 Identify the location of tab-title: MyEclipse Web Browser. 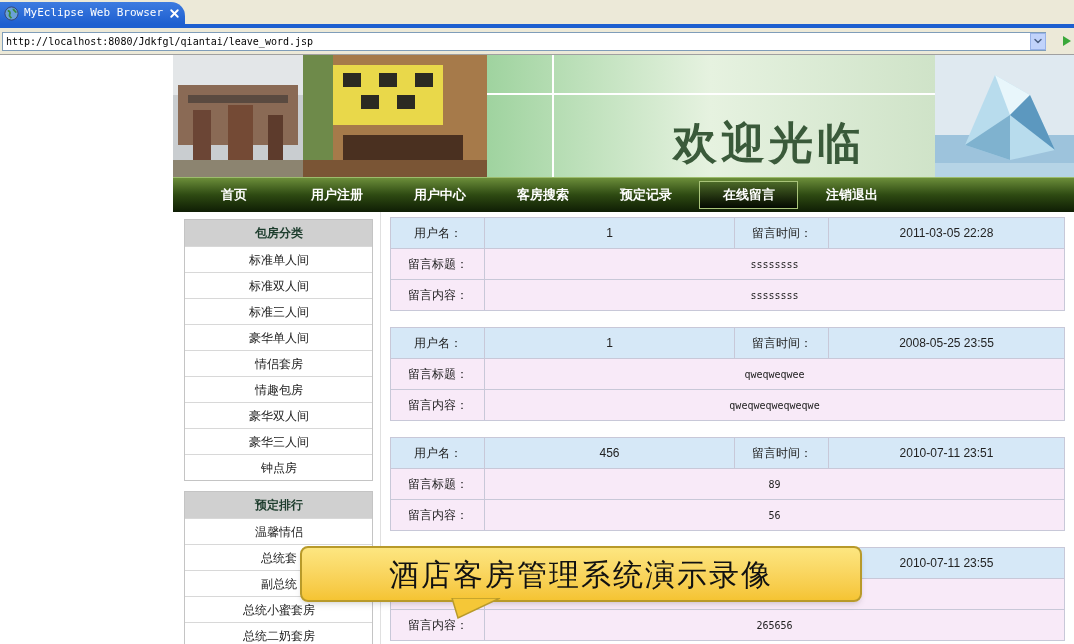
(93, 12).